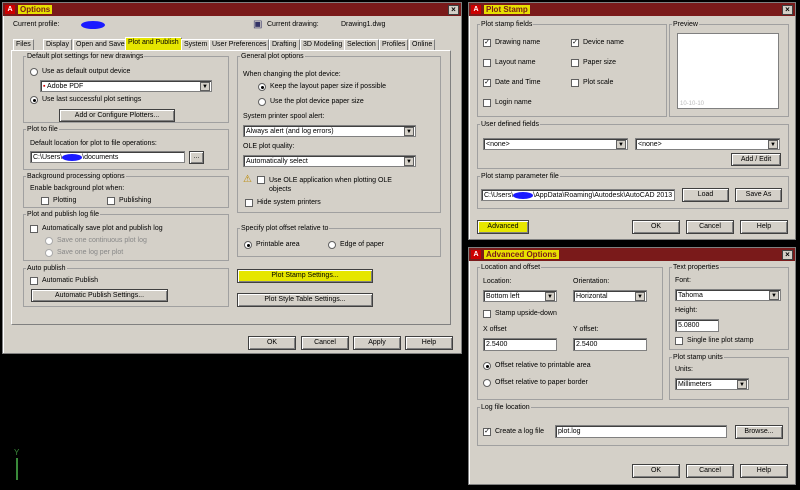 The height and width of the screenshot is (490, 800). What do you see at coordinates (728, 71) in the screenshot?
I see `preview-box` at bounding box center [728, 71].